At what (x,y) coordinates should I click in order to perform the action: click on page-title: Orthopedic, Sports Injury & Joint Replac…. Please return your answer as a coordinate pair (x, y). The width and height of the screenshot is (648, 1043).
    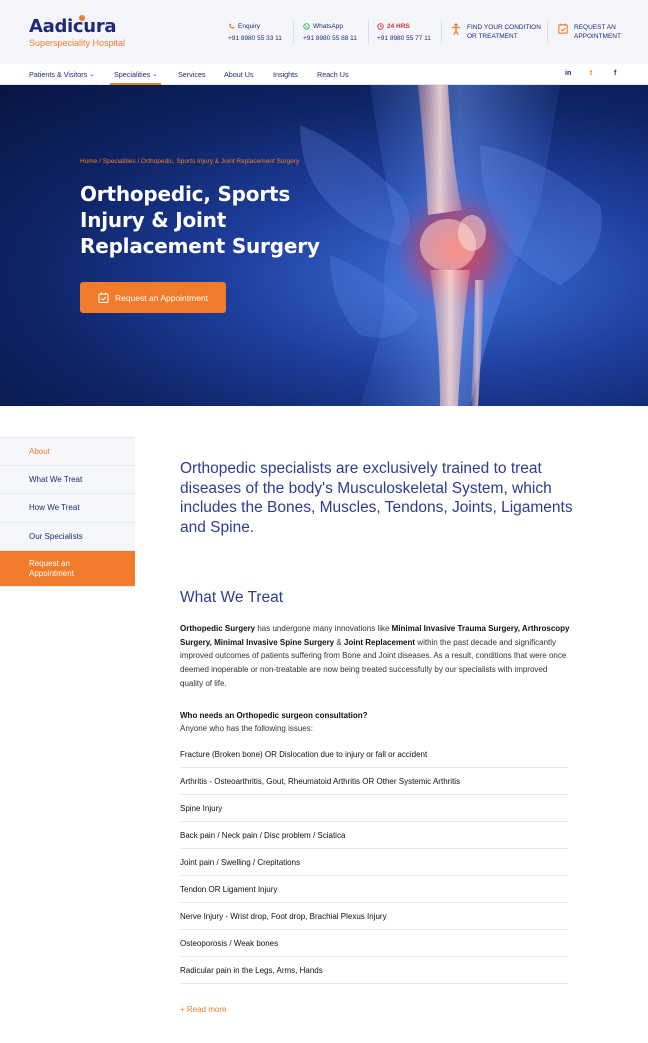
    Looking at the image, I should click on (200, 220).